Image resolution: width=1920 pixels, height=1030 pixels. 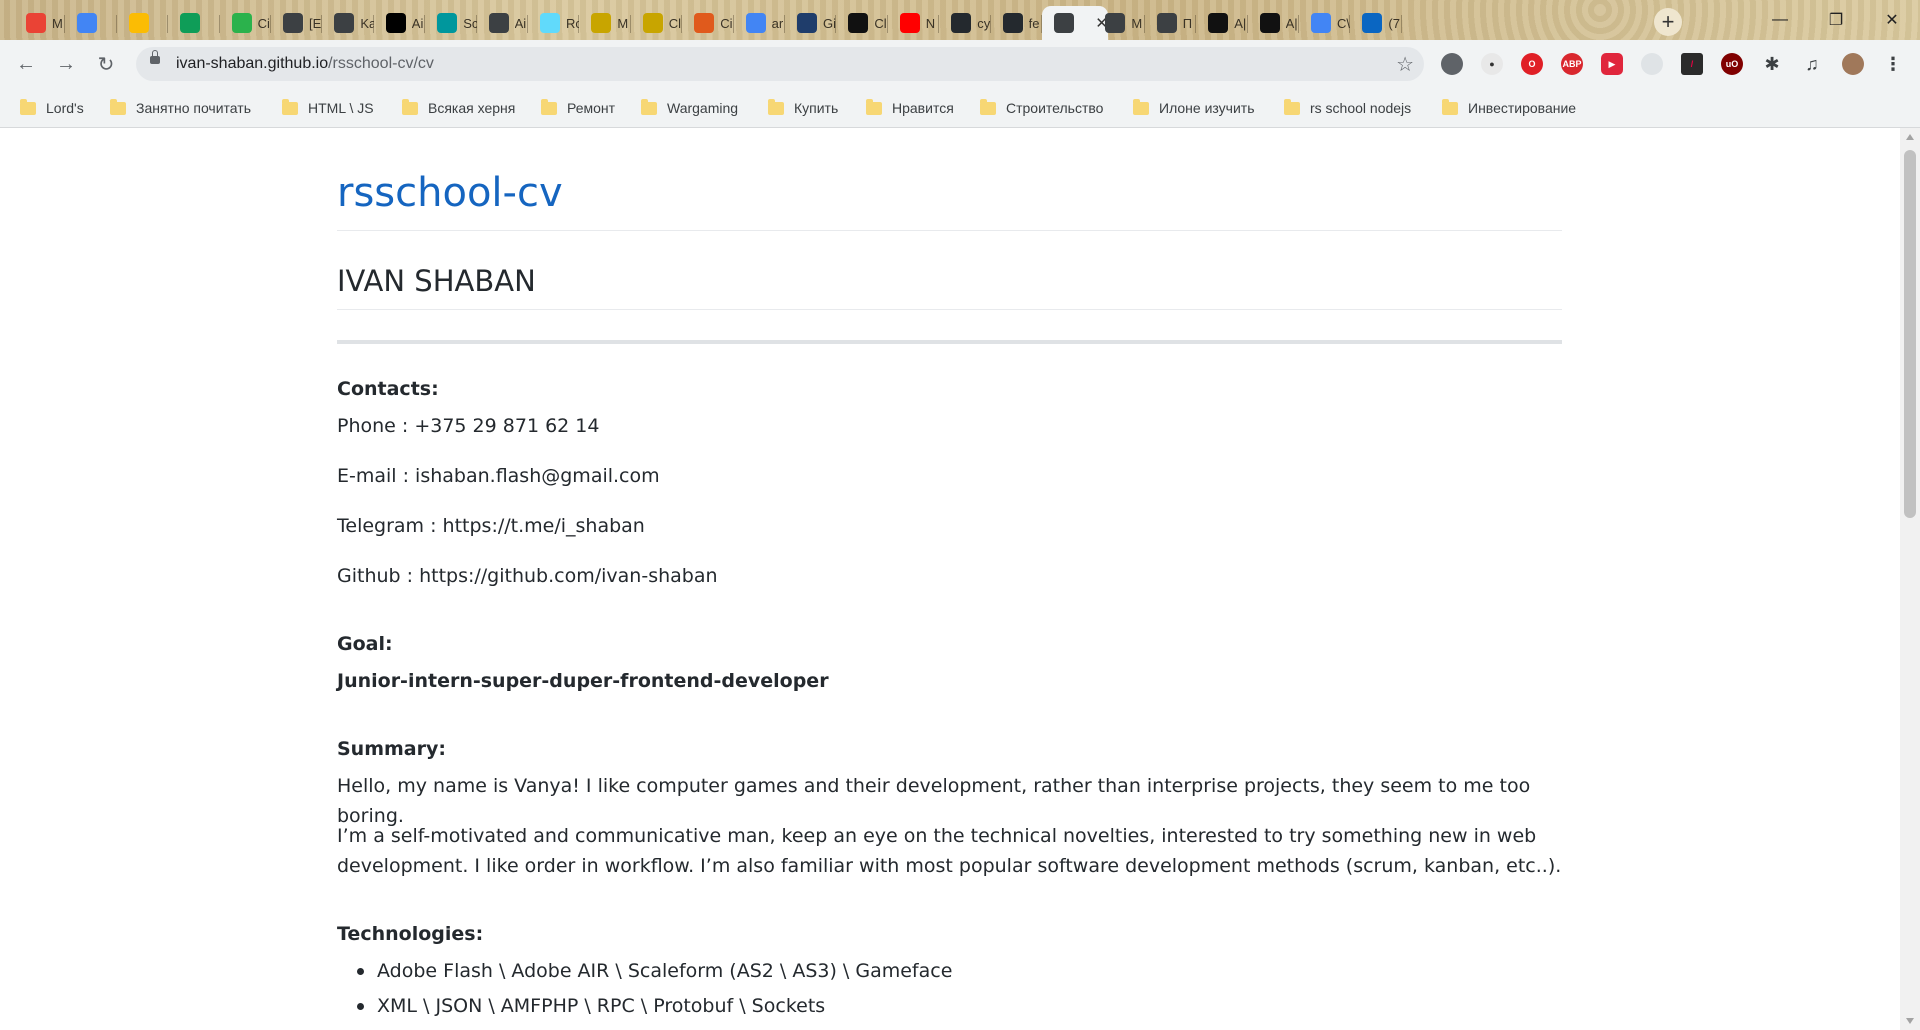 I want to click on browser-tab: ar, so click(x=759, y=23).